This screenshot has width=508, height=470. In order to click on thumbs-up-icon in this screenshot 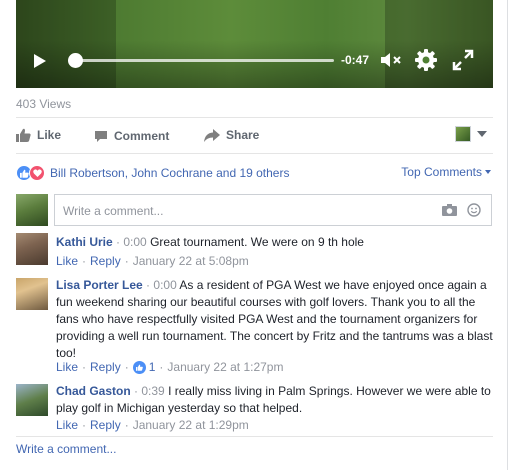, I will do `click(23, 135)`.